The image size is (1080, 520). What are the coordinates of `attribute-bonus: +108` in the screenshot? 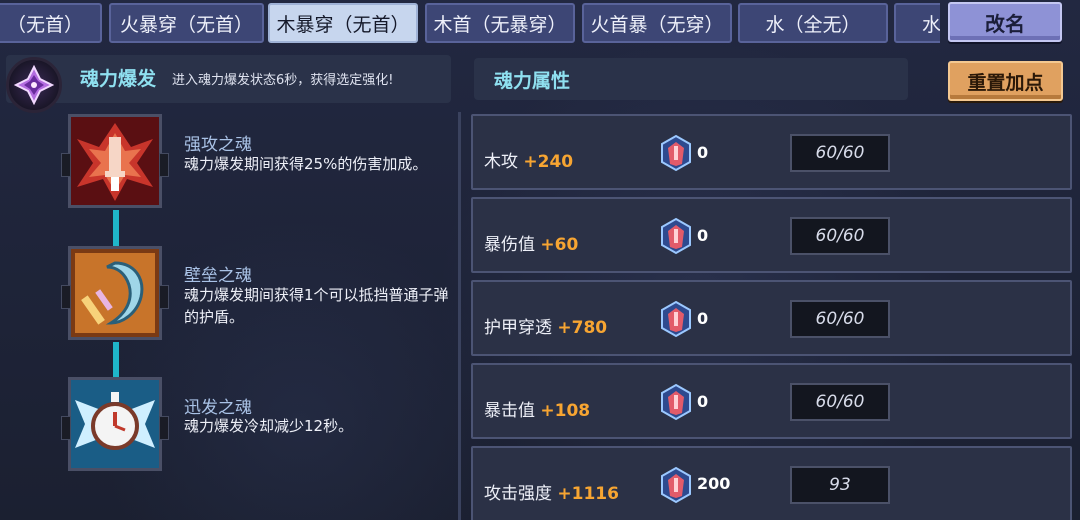 It's located at (565, 411).